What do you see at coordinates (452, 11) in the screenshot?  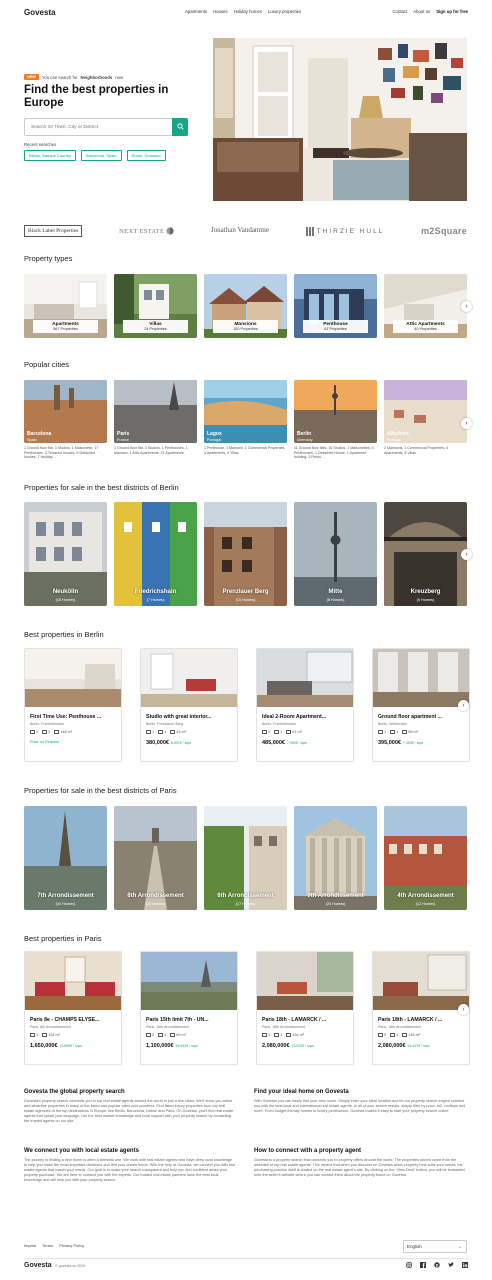 I see `signup-link: Sign up for free` at bounding box center [452, 11].